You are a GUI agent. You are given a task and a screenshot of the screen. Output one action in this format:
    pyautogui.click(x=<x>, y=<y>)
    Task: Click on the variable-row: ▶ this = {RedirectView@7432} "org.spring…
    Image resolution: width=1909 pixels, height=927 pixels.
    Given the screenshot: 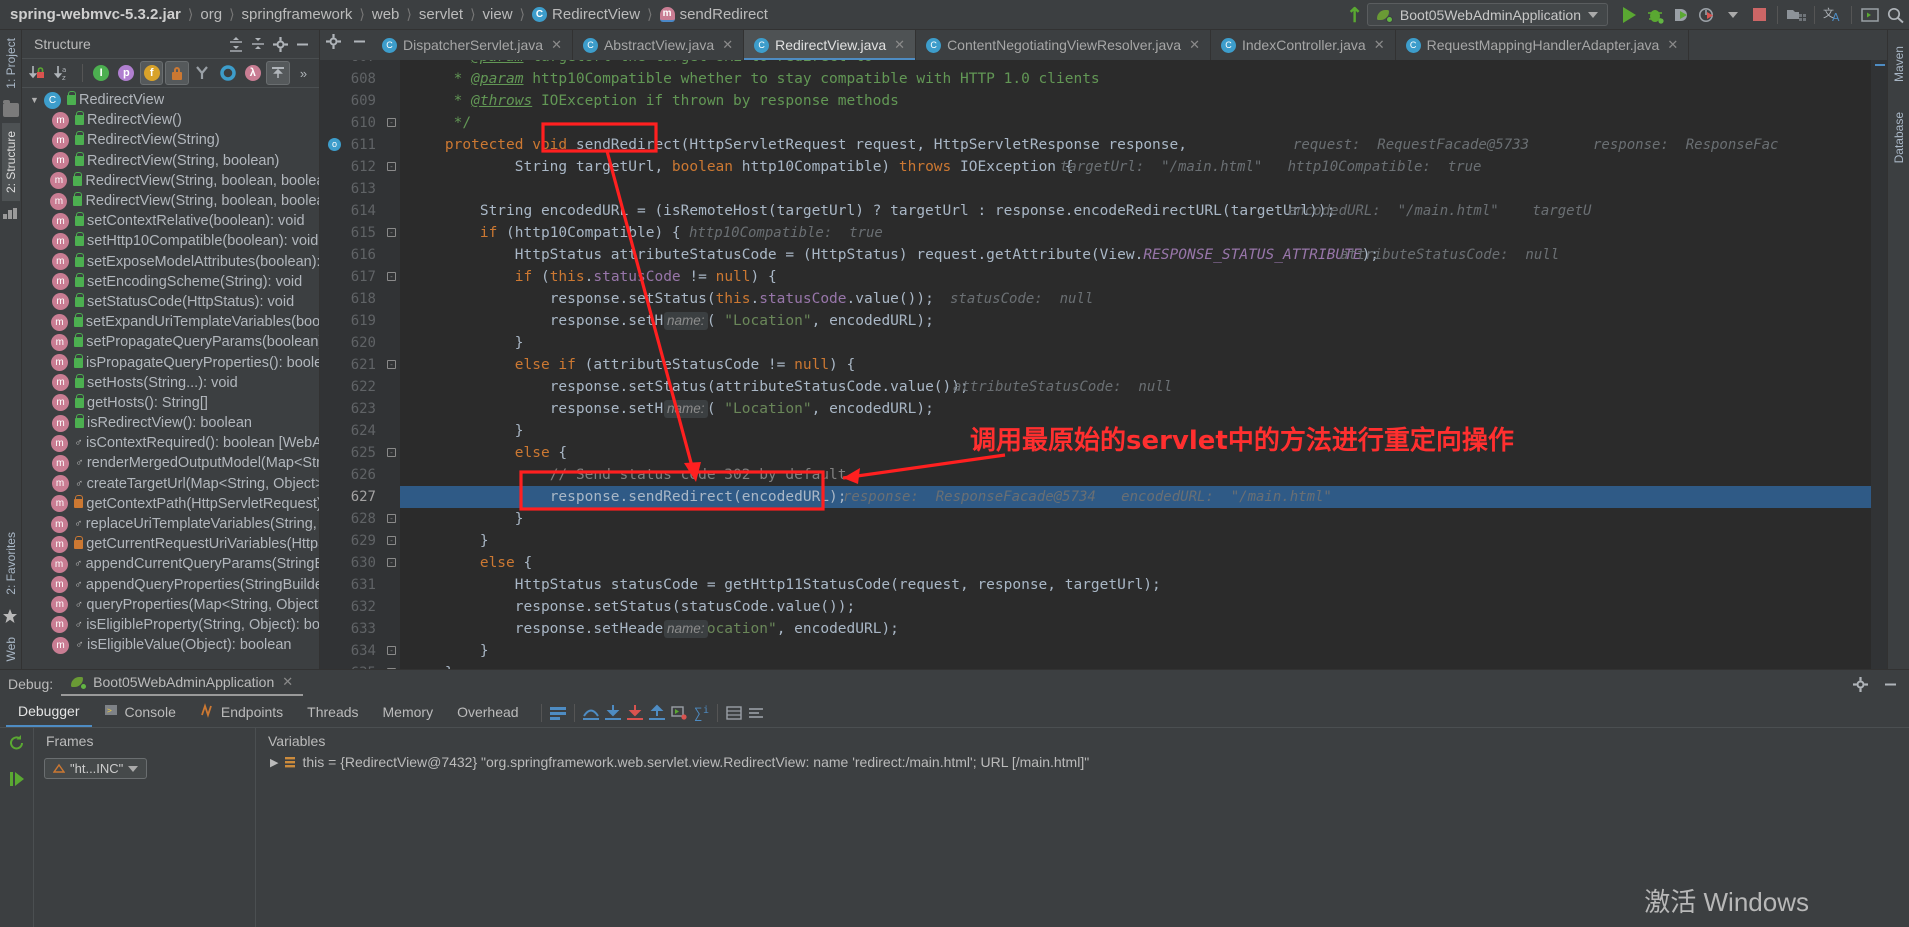 What is the action you would take?
    pyautogui.click(x=1082, y=762)
    